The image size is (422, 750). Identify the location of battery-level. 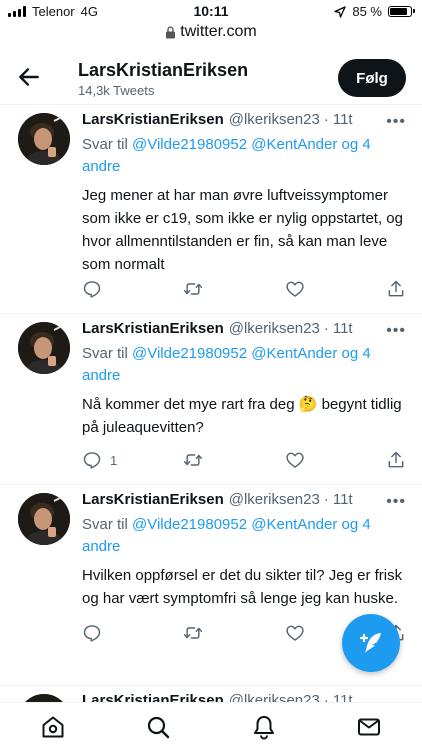
(398, 11).